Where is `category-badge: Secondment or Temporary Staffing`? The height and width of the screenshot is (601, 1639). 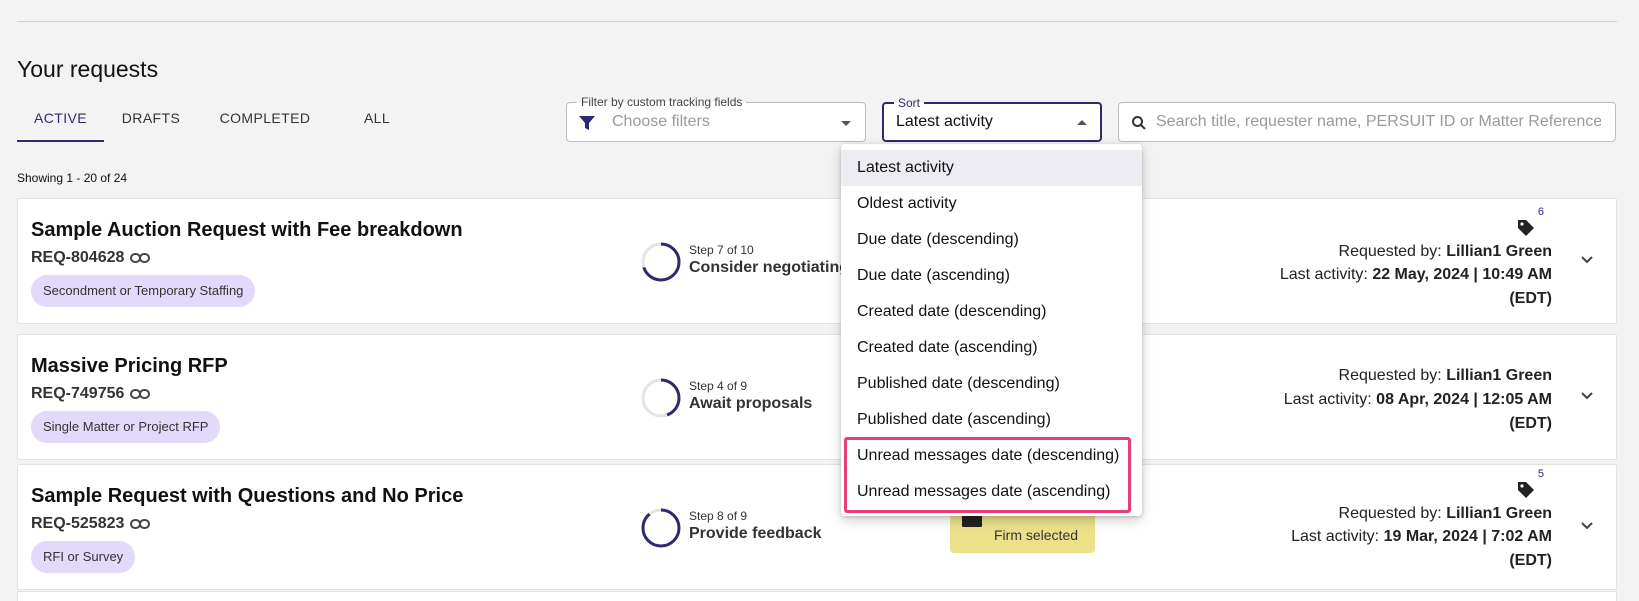
category-badge: Secondment or Temporary Staffing is located at coordinates (143, 291).